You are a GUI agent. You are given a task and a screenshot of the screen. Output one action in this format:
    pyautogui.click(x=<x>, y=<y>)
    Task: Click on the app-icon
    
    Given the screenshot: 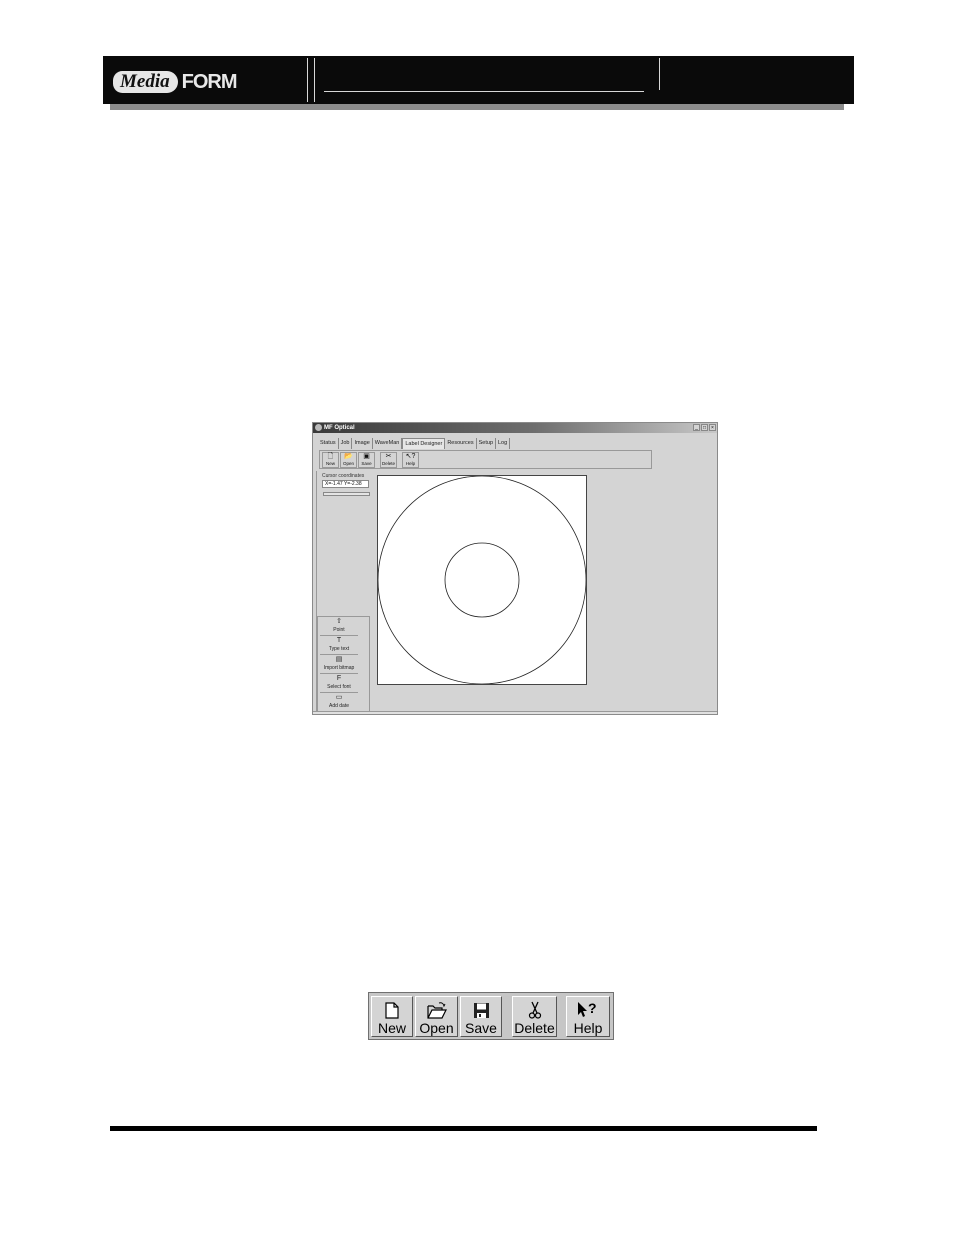 What is the action you would take?
    pyautogui.click(x=318, y=427)
    